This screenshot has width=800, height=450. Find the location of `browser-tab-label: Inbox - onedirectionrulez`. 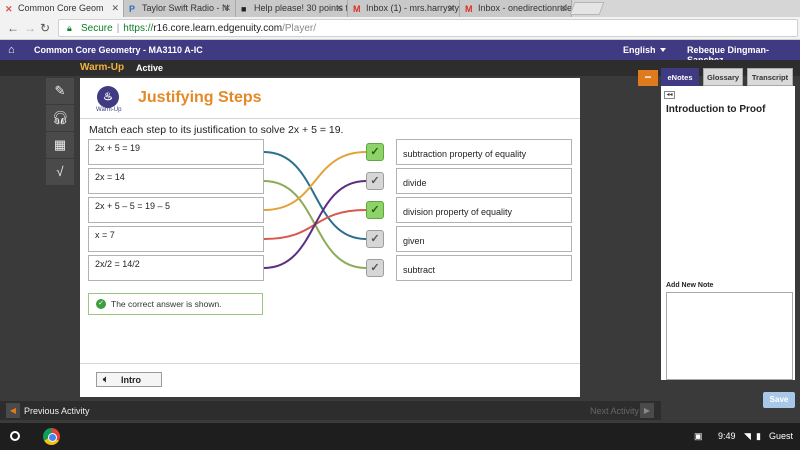

browser-tab-label: Inbox - onedirectionrulez is located at coordinates (525, 8).